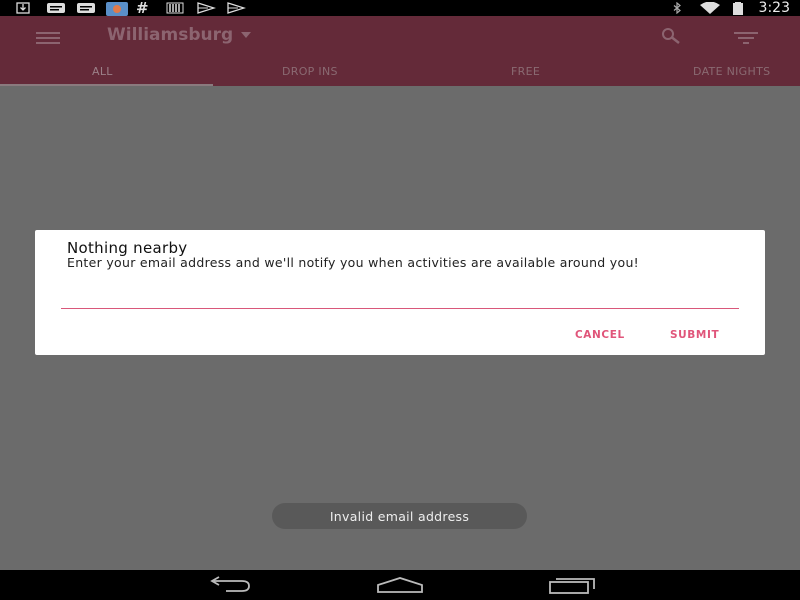 This screenshot has height=600, width=800. Describe the element at coordinates (229, 585) in the screenshot. I see `back-icon` at that location.